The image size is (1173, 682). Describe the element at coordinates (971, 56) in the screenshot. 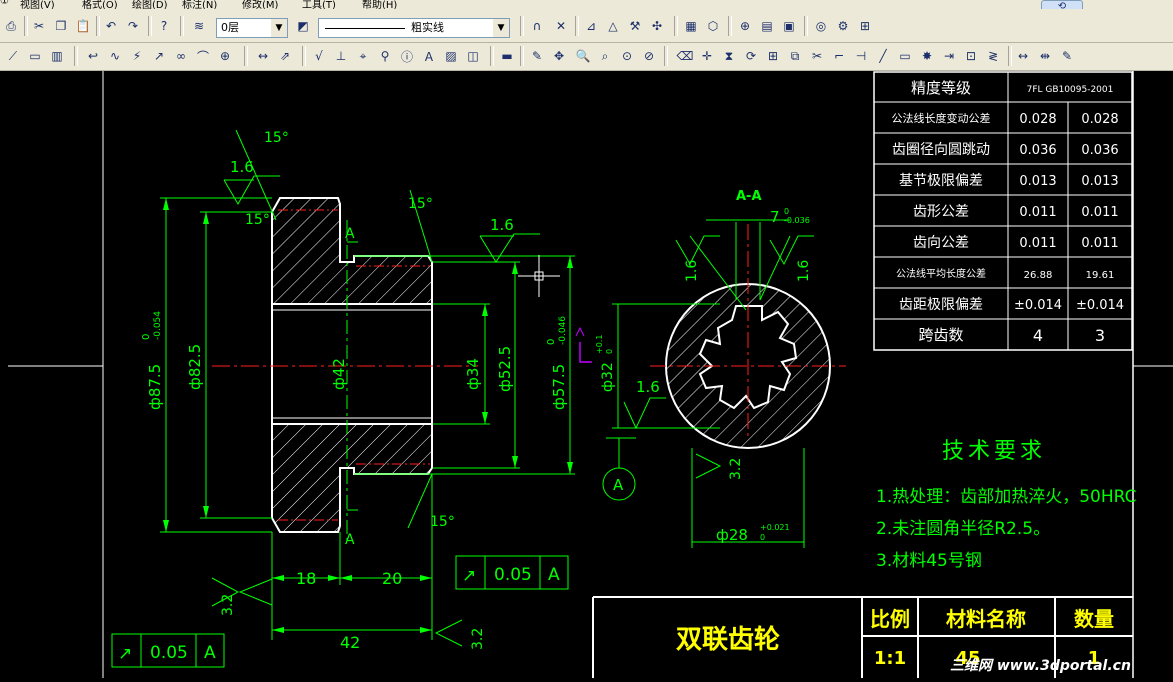

I see `scale-icon: ⊡` at that location.